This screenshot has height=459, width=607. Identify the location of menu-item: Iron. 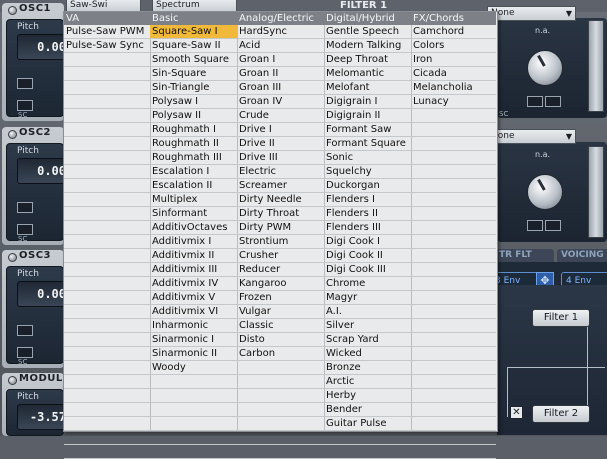
(453, 60).